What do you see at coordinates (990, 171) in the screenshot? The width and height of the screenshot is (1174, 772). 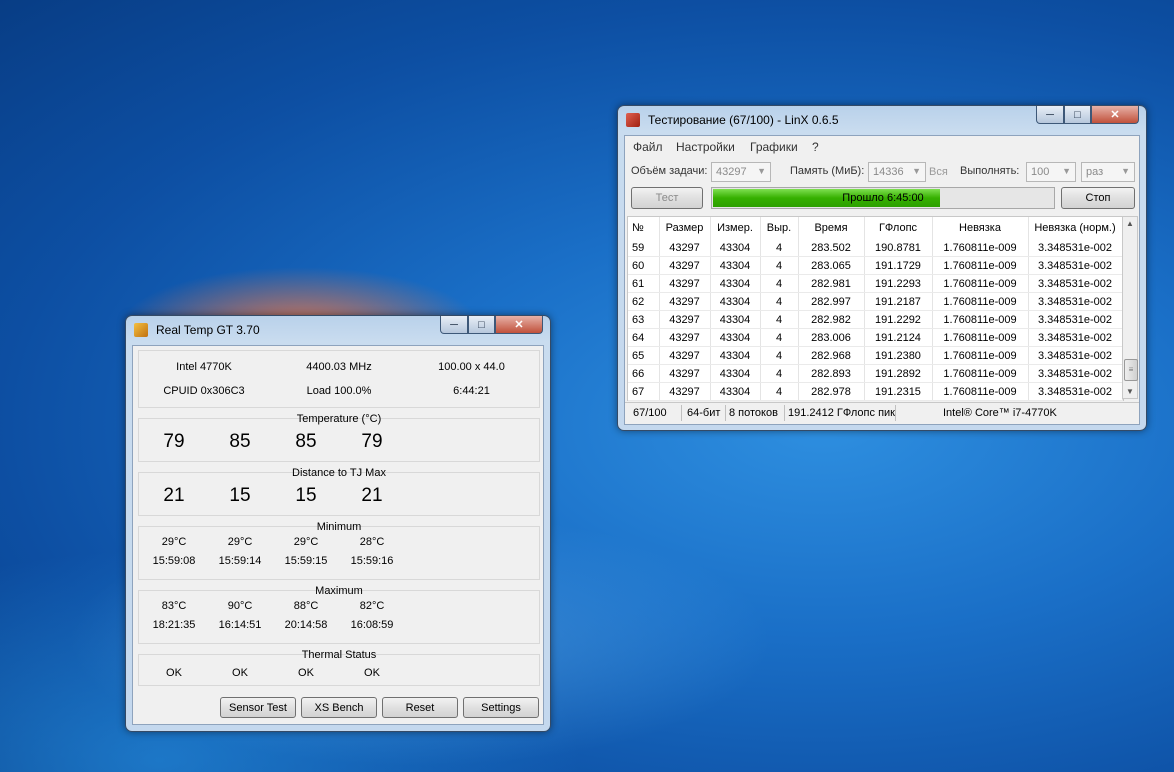 I see `run-label: Выполнять:` at bounding box center [990, 171].